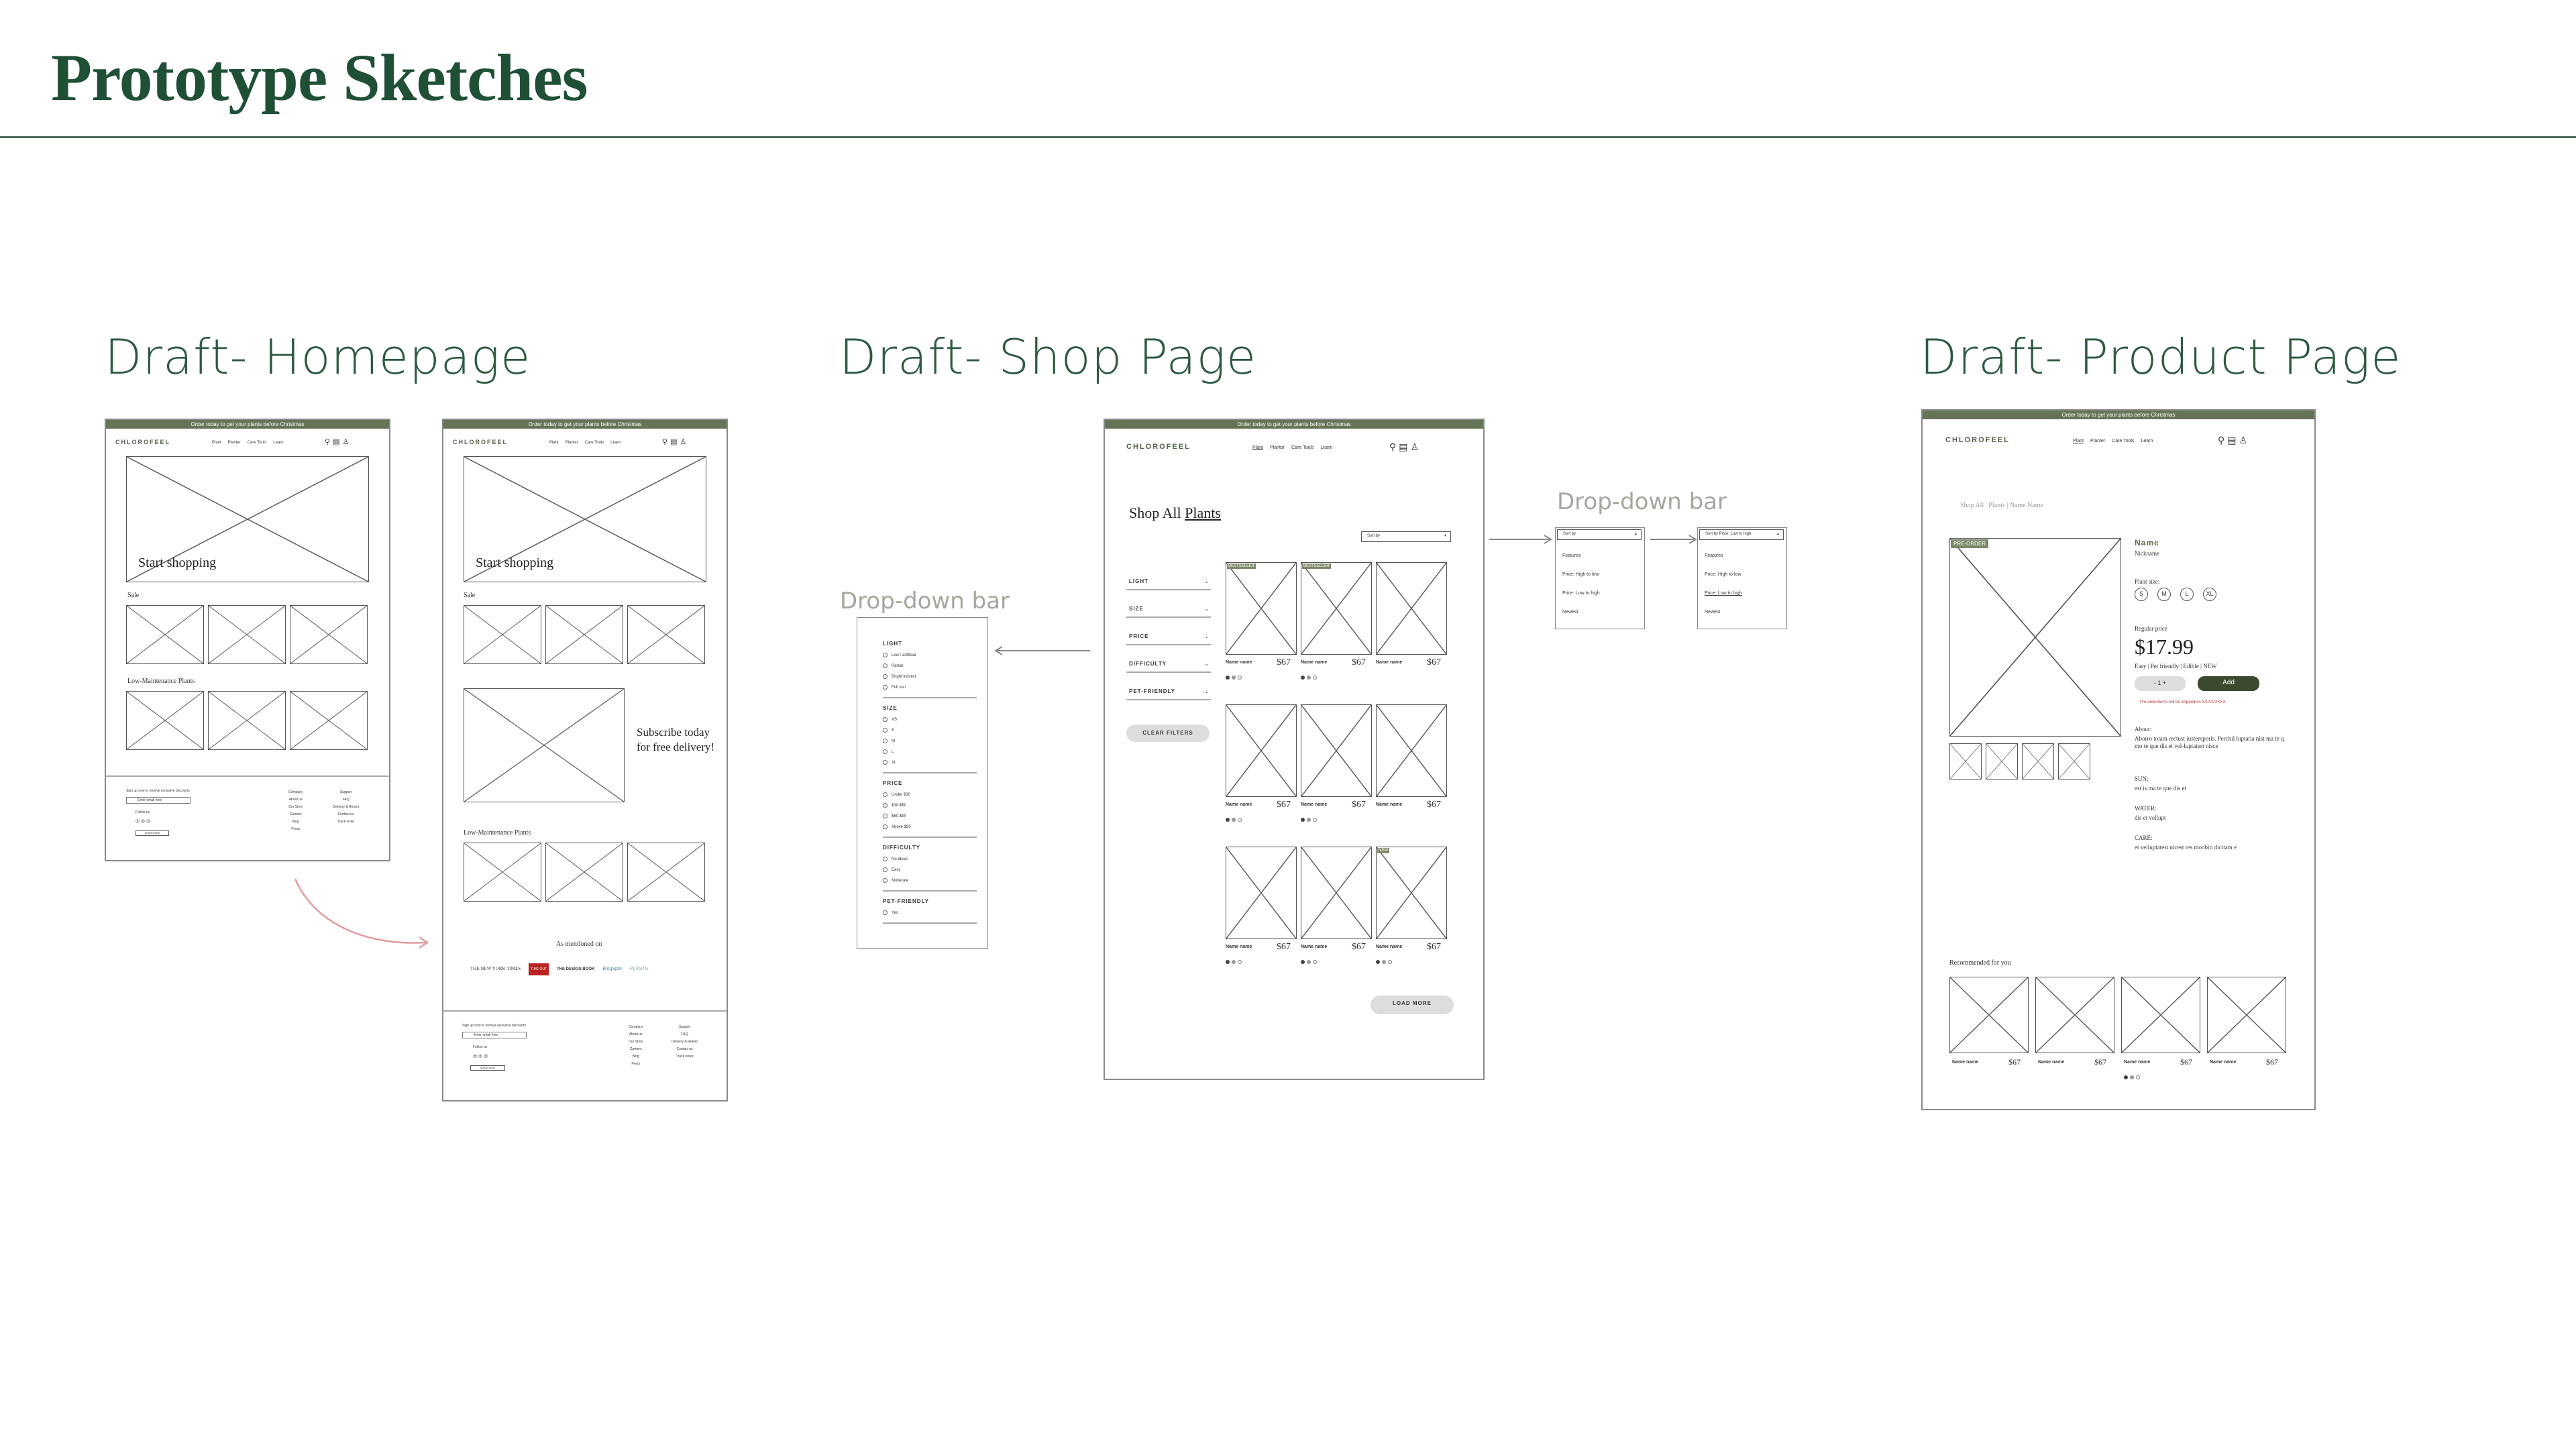 This screenshot has width=2576, height=1449. I want to click on clear-filters-button: CLEAR FILTERS, so click(1168, 733).